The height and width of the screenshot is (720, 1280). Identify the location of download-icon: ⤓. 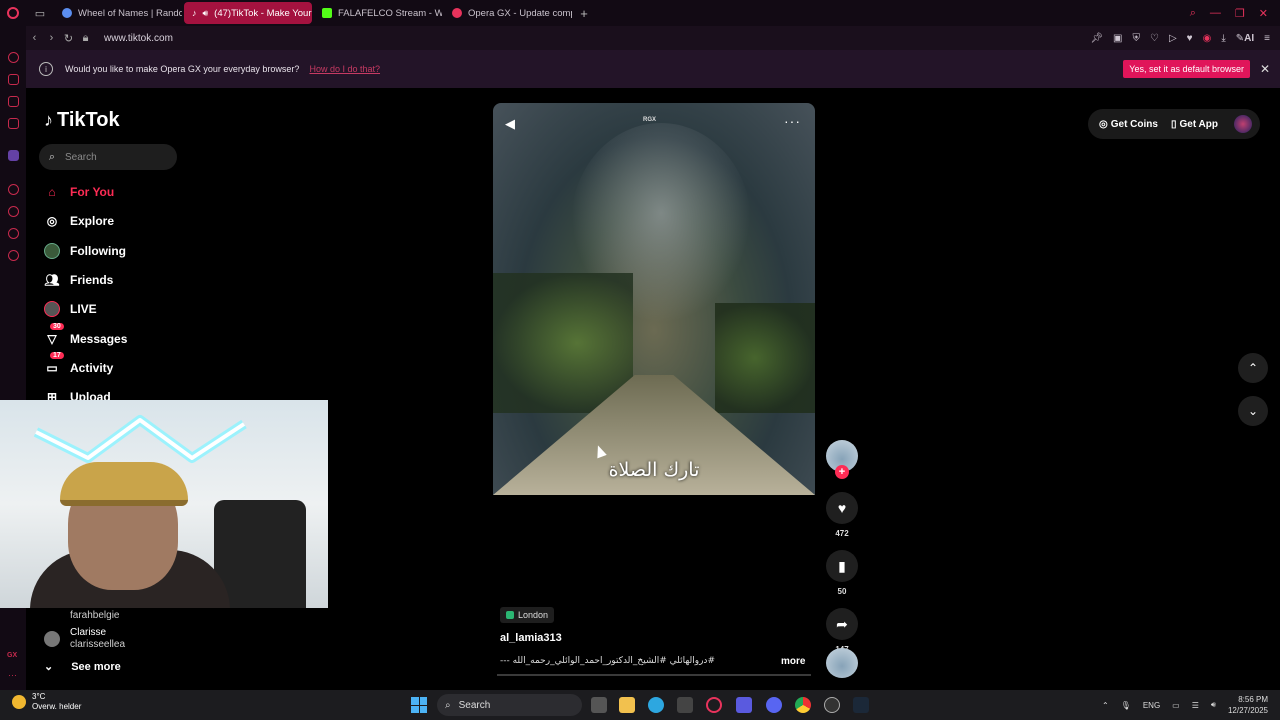
(1223, 38).